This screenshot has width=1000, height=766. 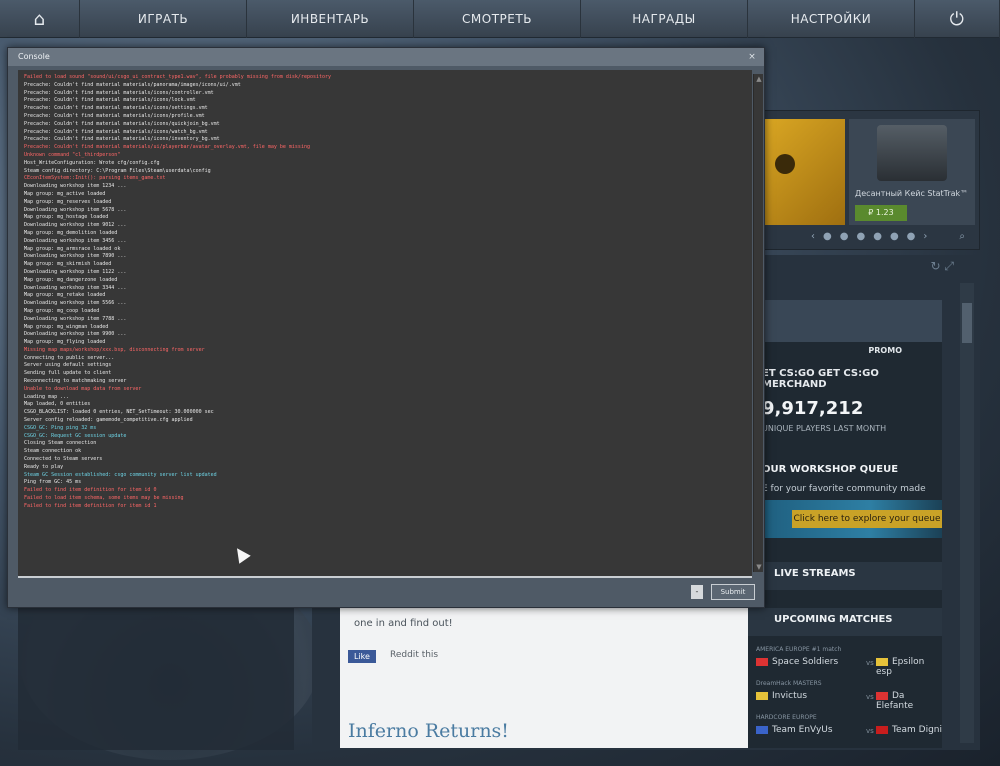 What do you see at coordinates (759, 567) in the screenshot?
I see `scroll-down-icon: ▼` at bounding box center [759, 567].